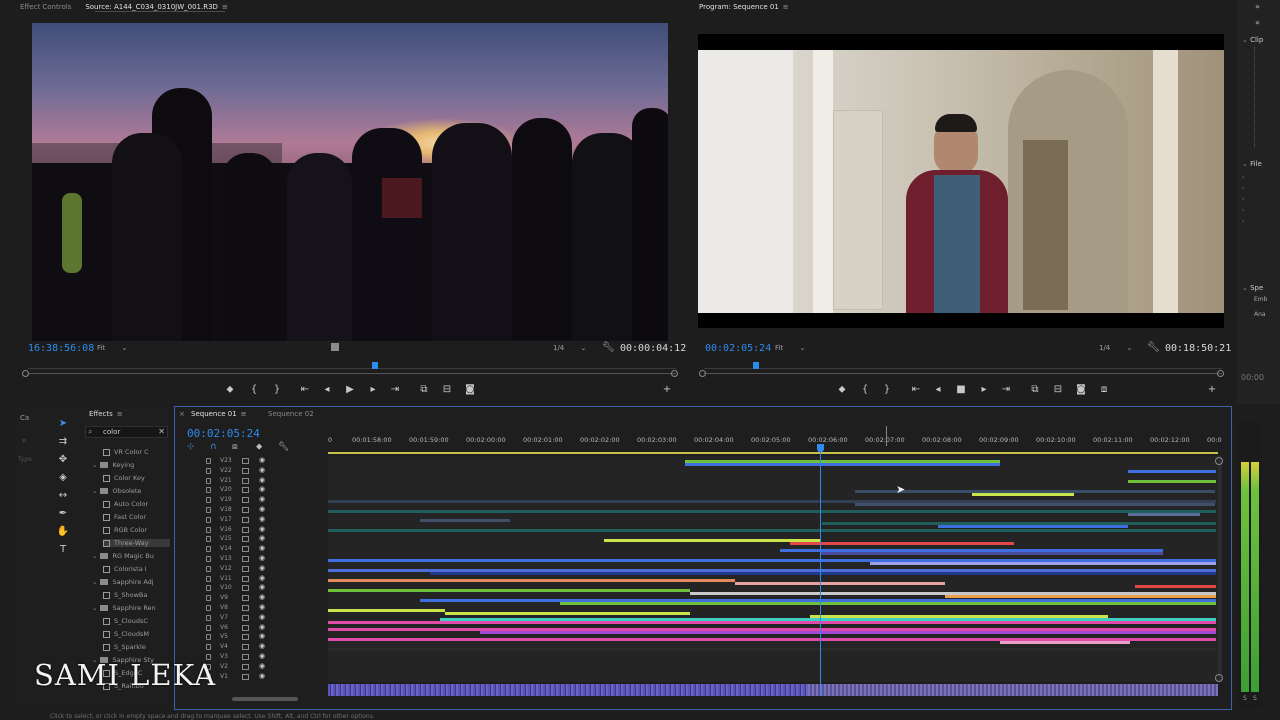  Describe the element at coordinates (125, 595) in the screenshot. I see `effects-item: S_ShowBa` at that location.